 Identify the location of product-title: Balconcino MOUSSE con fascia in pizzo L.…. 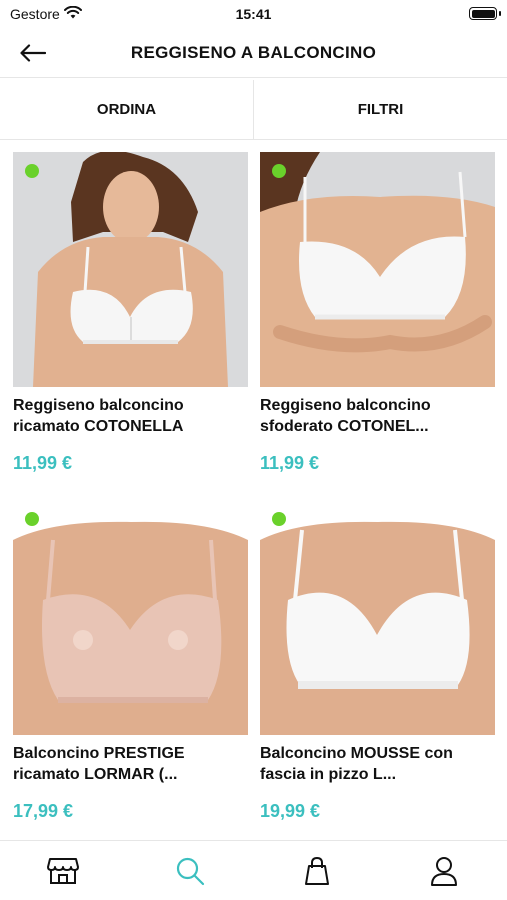
(356, 764).